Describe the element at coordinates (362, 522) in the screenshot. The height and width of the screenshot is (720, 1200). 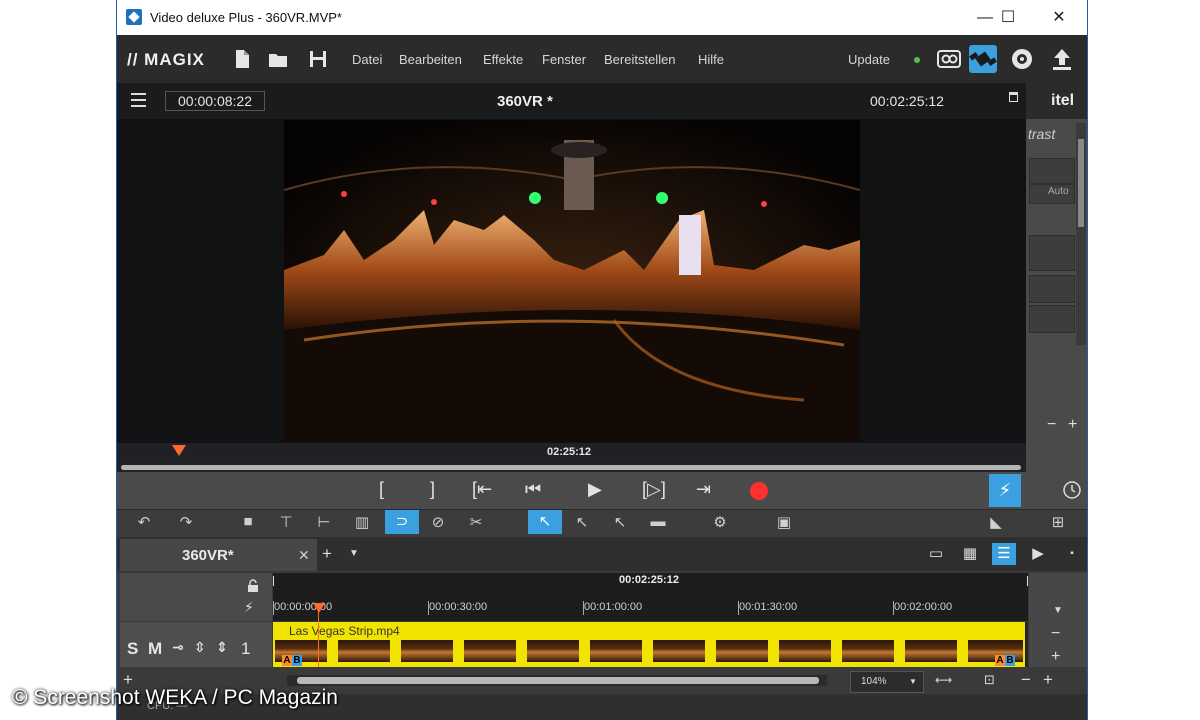
I see `scene-icon: ▥` at that location.